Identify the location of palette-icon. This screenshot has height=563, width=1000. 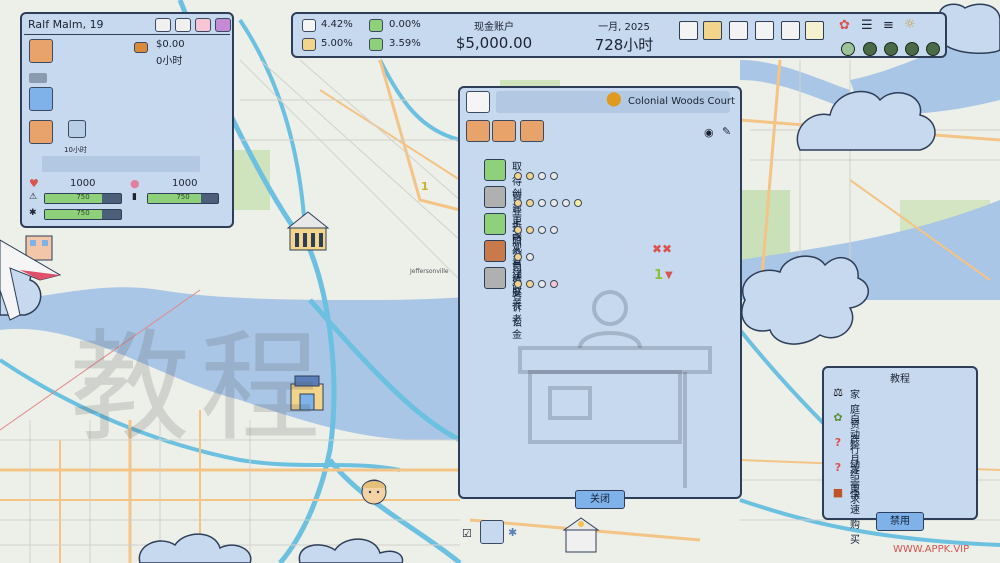
(223, 25).